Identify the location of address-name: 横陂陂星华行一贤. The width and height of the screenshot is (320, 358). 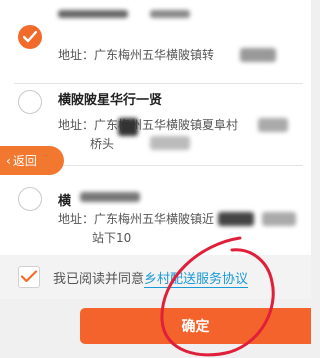
(110, 100).